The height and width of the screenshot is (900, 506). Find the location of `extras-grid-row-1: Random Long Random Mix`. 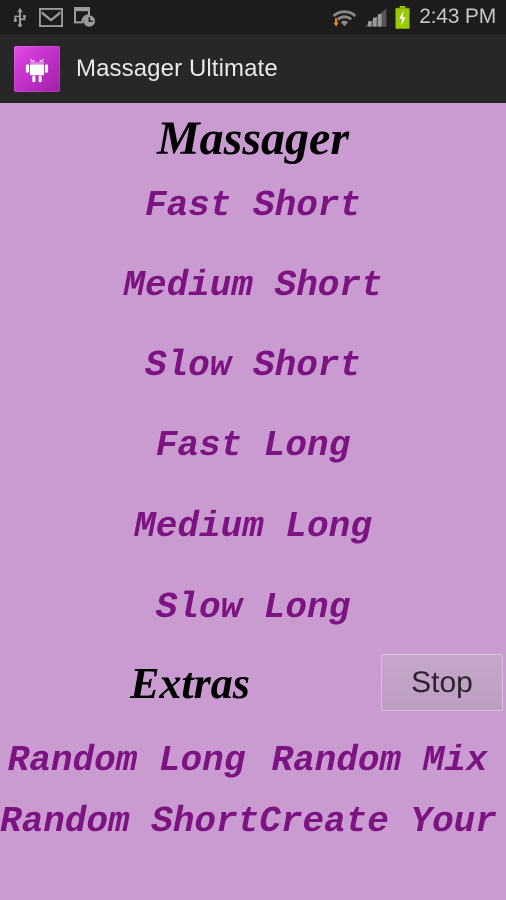

extras-grid-row-1: Random Long Random Mix is located at coordinates (253, 760).